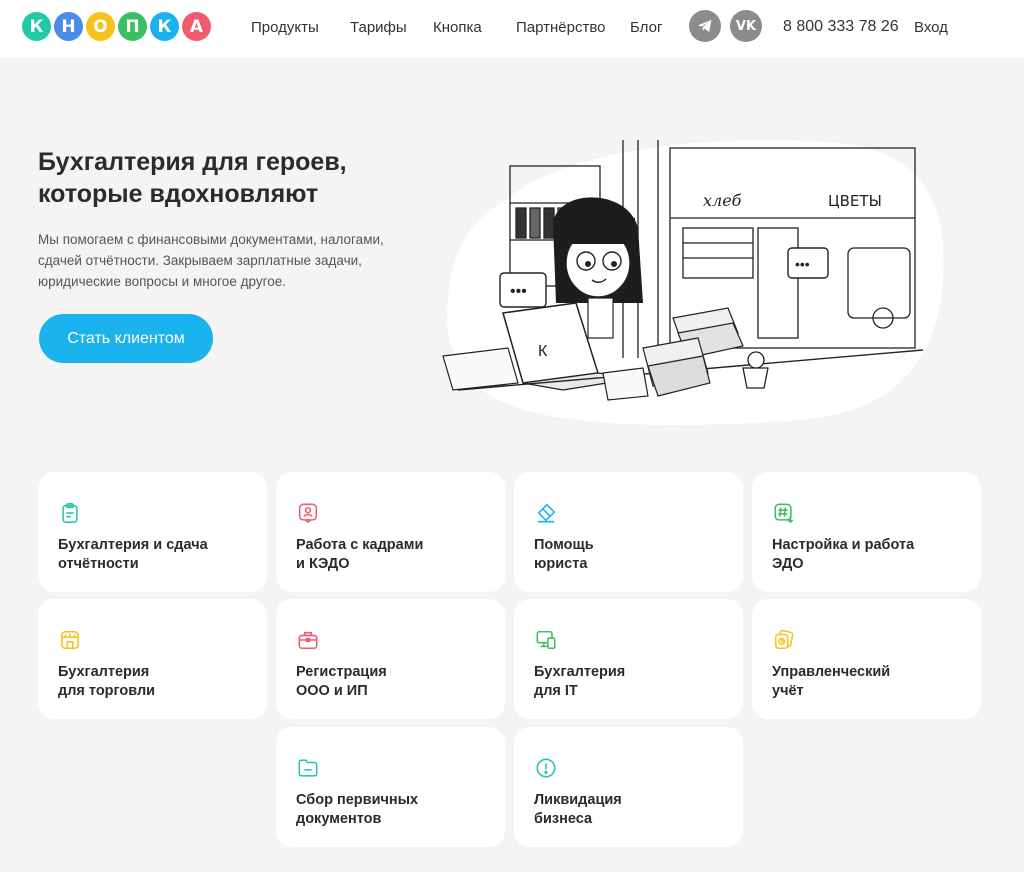  Describe the element at coordinates (457, 27) in the screenshot. I see `nav-link-knopka: Кнопка` at that location.